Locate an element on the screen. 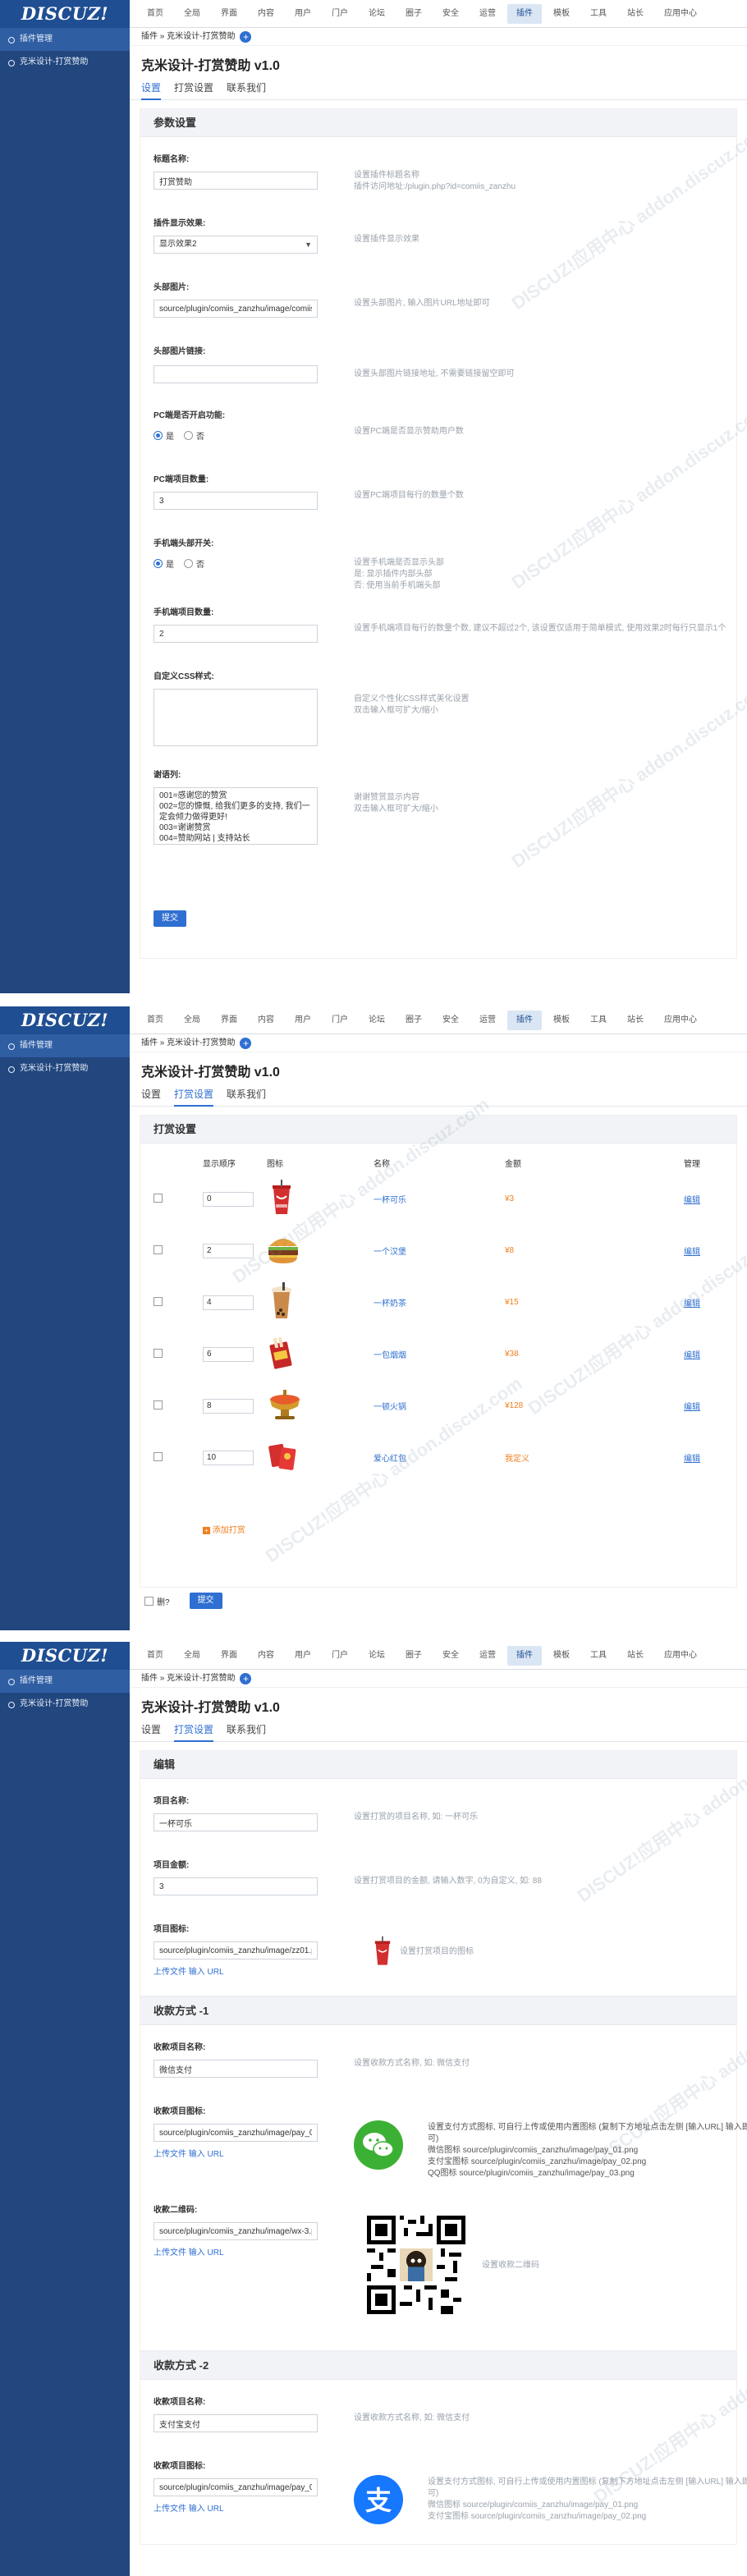 Image resolution: width=747 pixels, height=2576 pixels. reward-name: 一个汉堡 is located at coordinates (390, 1253).